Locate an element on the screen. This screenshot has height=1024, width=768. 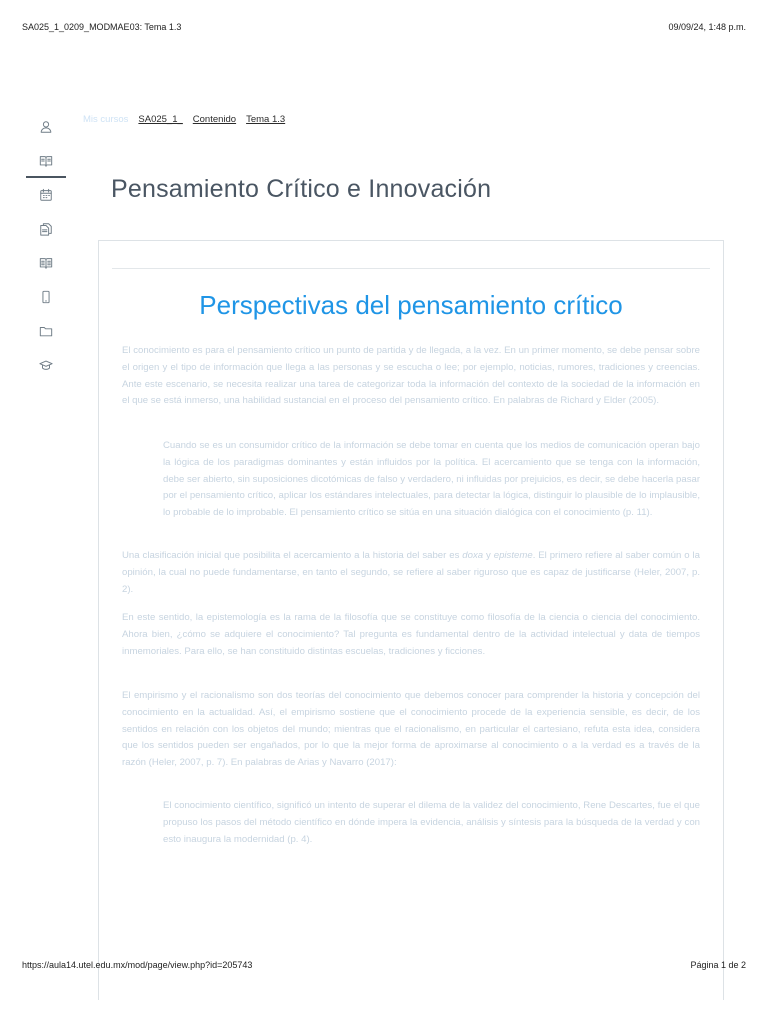
folder-icon is located at coordinates (46, 332).